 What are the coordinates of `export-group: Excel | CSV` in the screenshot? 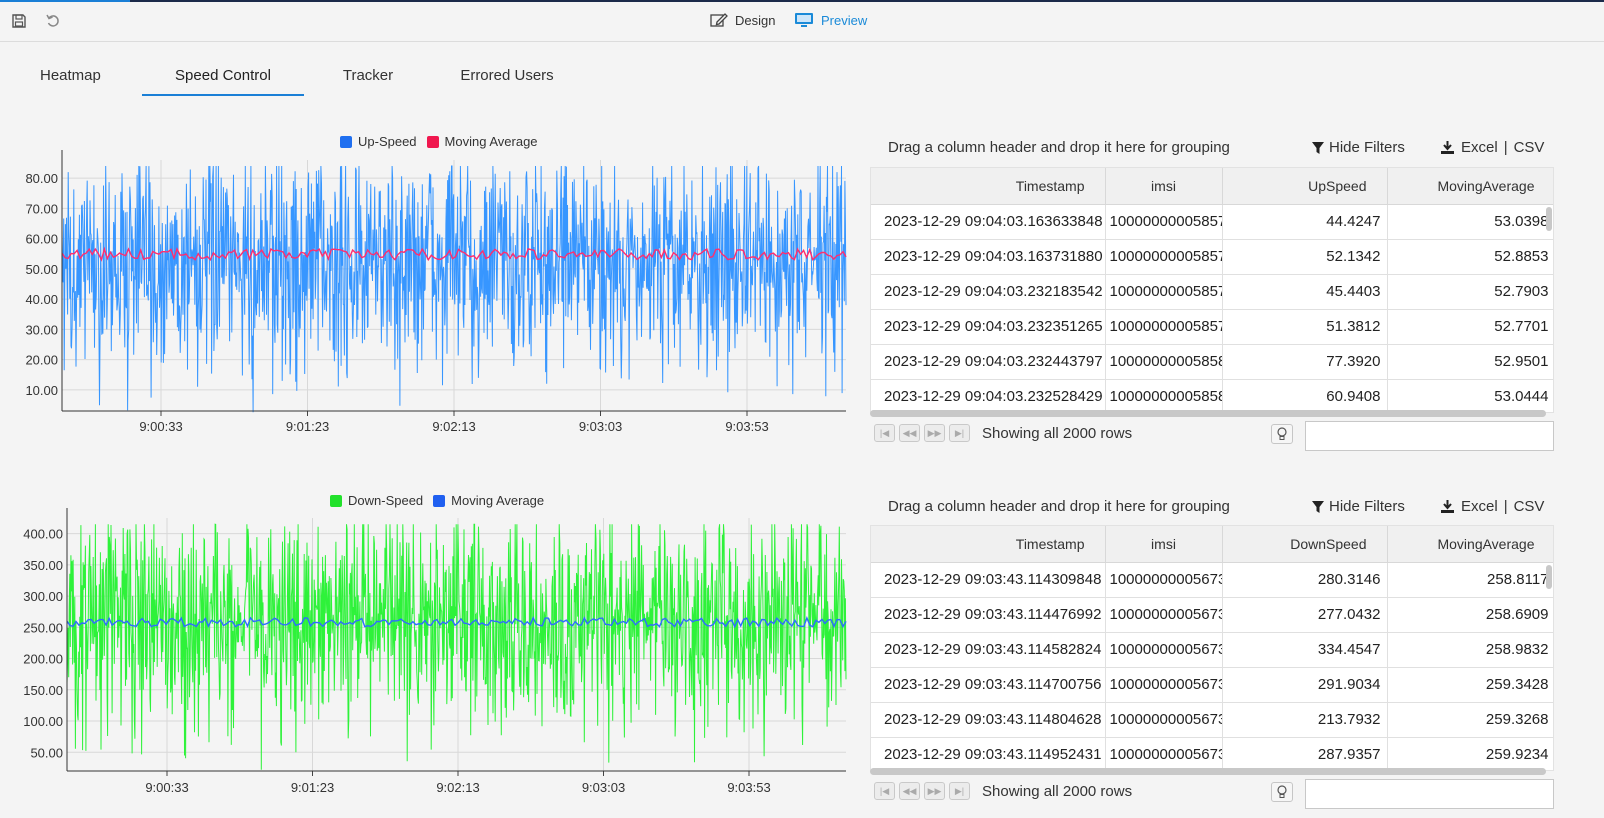 It's located at (1492, 506).